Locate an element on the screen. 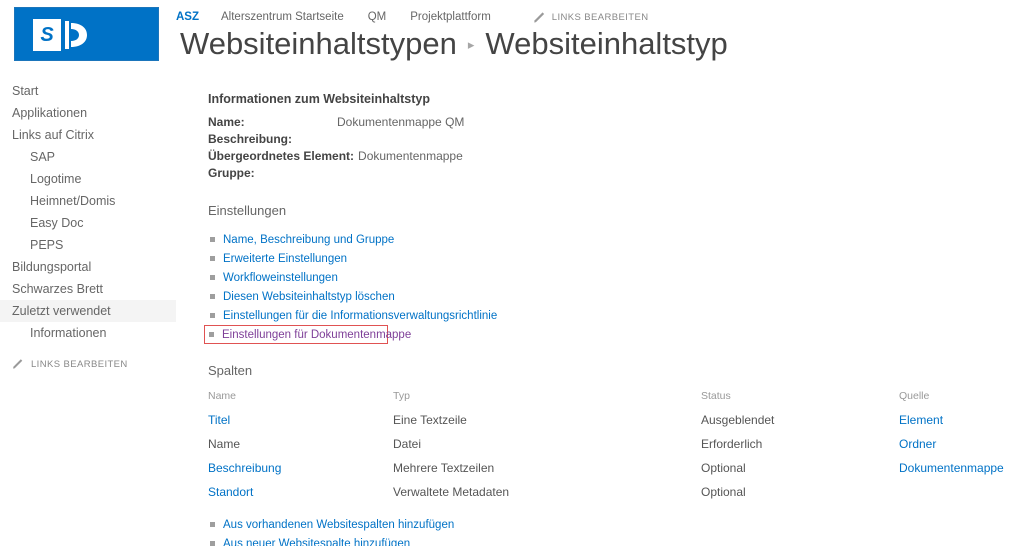  settings-link-item: Erweiterte Einstellungen is located at coordinates (616, 258).